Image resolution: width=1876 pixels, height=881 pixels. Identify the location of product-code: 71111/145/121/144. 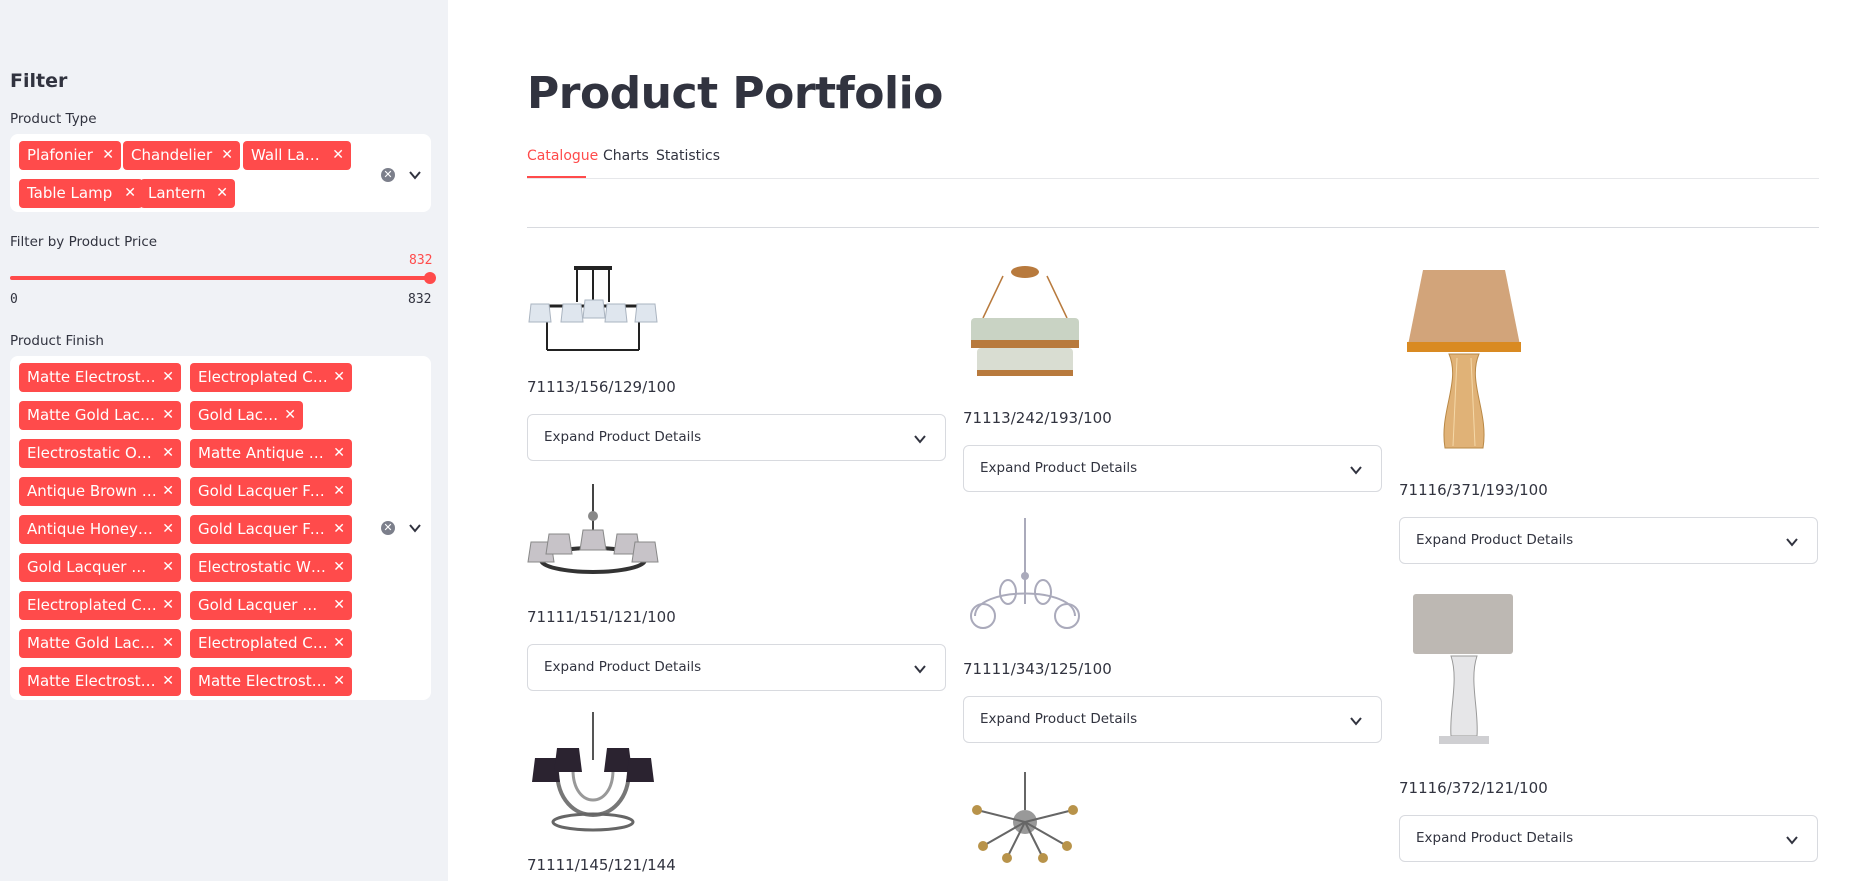
(601, 865).